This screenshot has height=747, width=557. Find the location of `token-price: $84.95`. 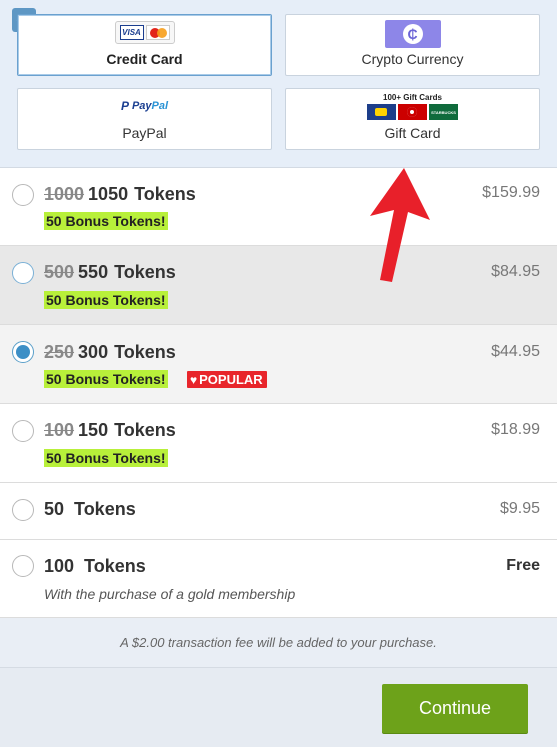

token-price: $84.95 is located at coordinates (515, 271).